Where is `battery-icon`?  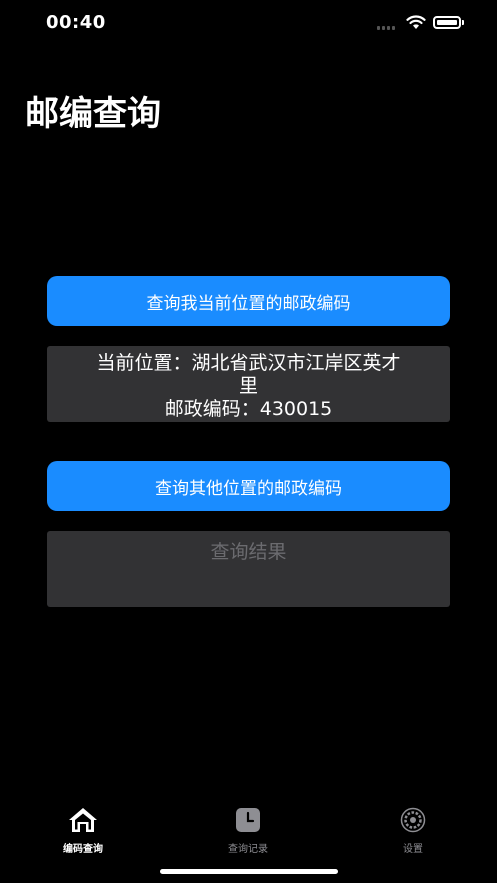
battery-icon is located at coordinates (447, 22).